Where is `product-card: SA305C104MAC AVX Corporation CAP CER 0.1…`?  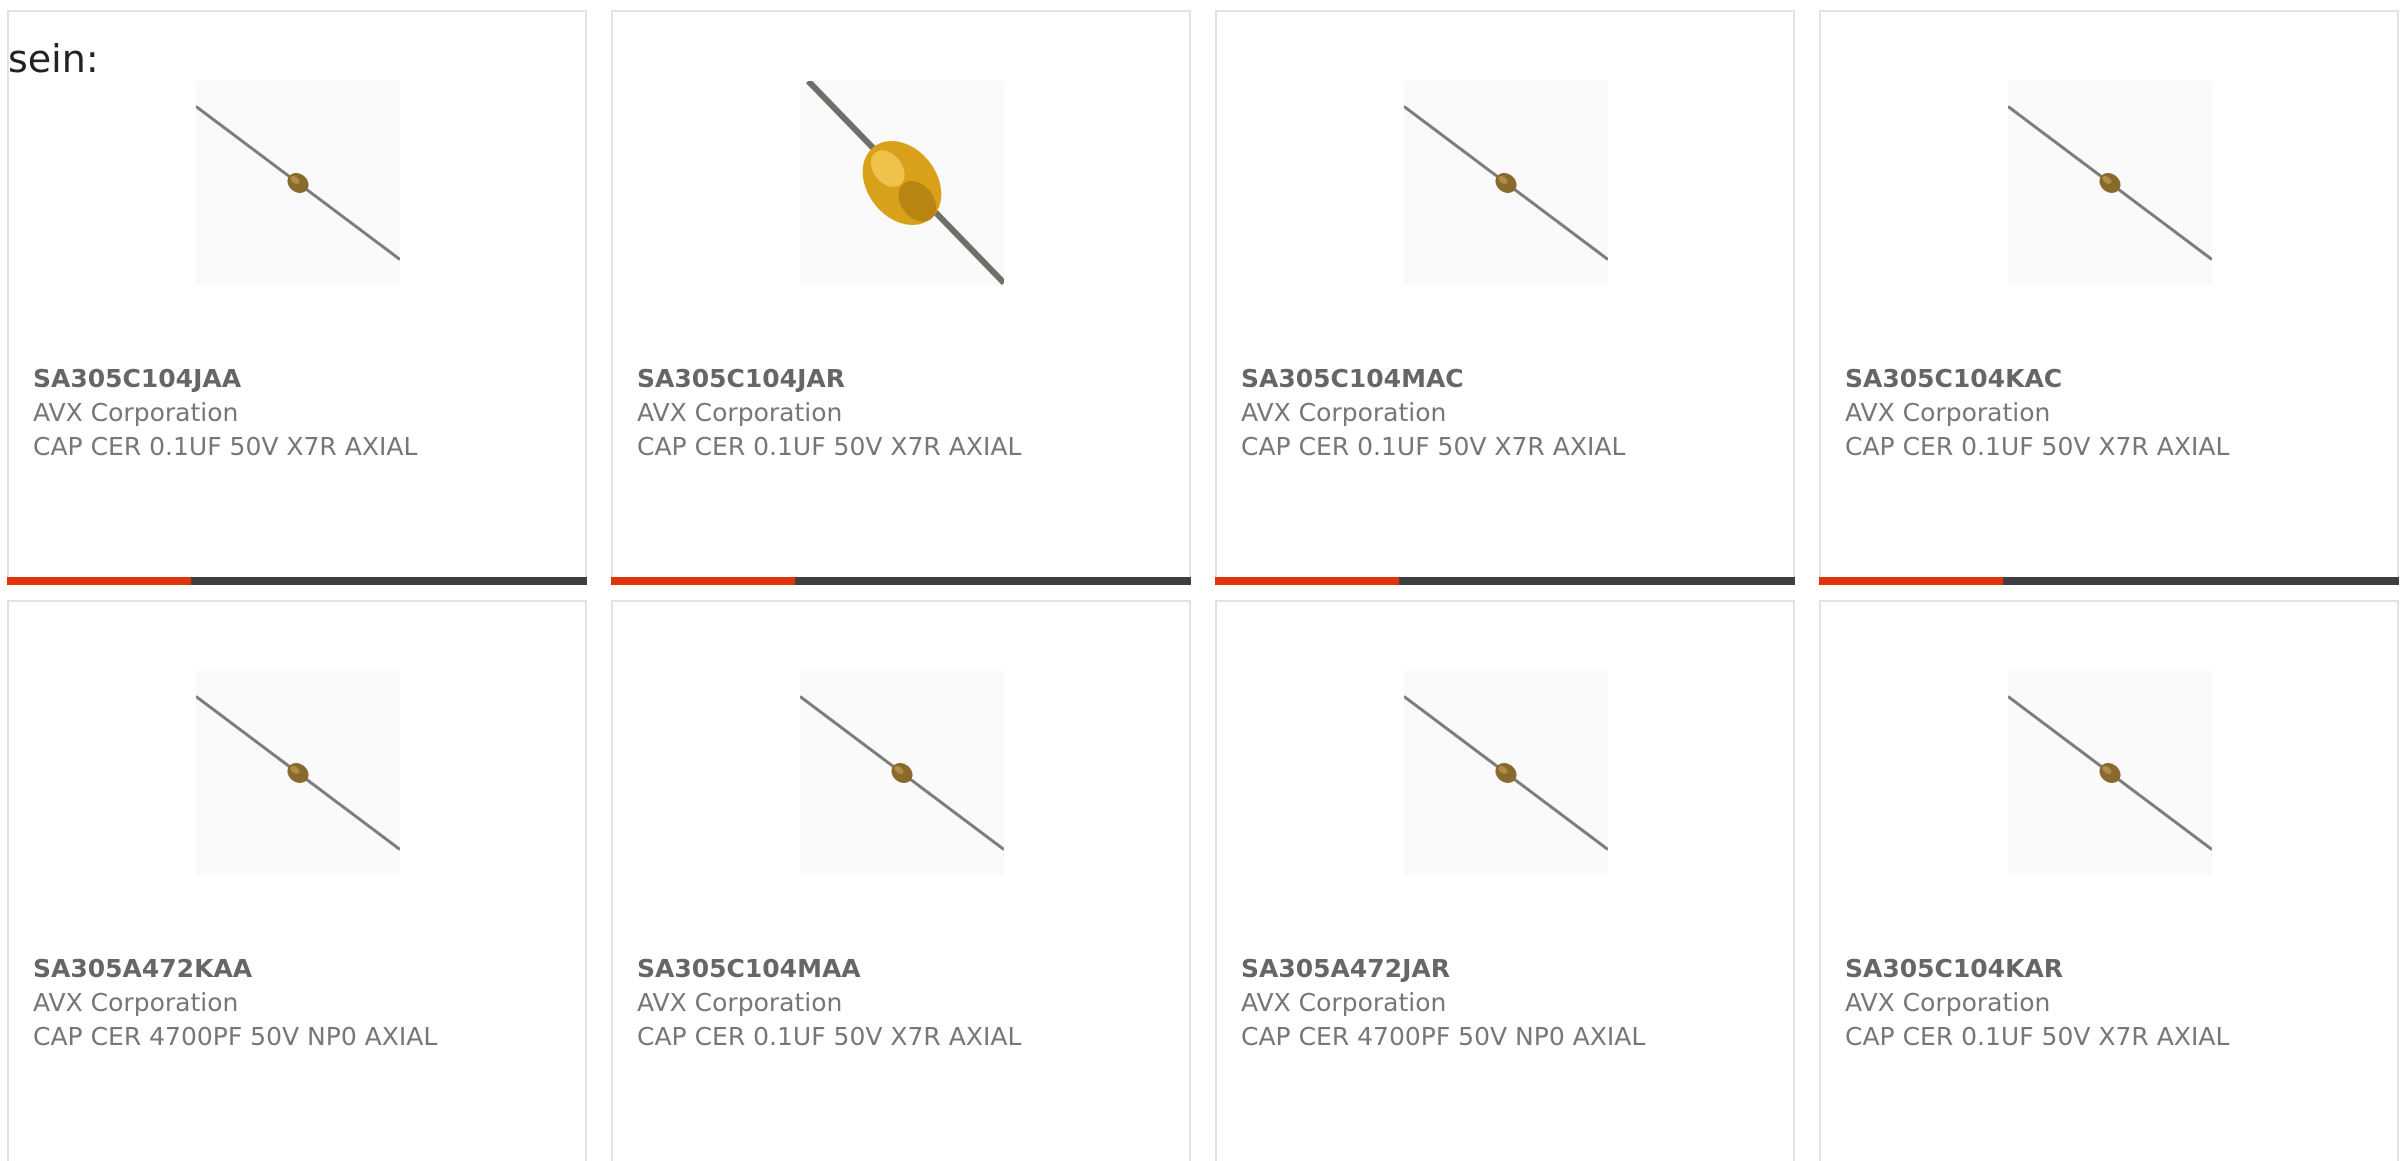 product-card: SA305C104MAC AVX Corporation CAP CER 0.1… is located at coordinates (1505, 297).